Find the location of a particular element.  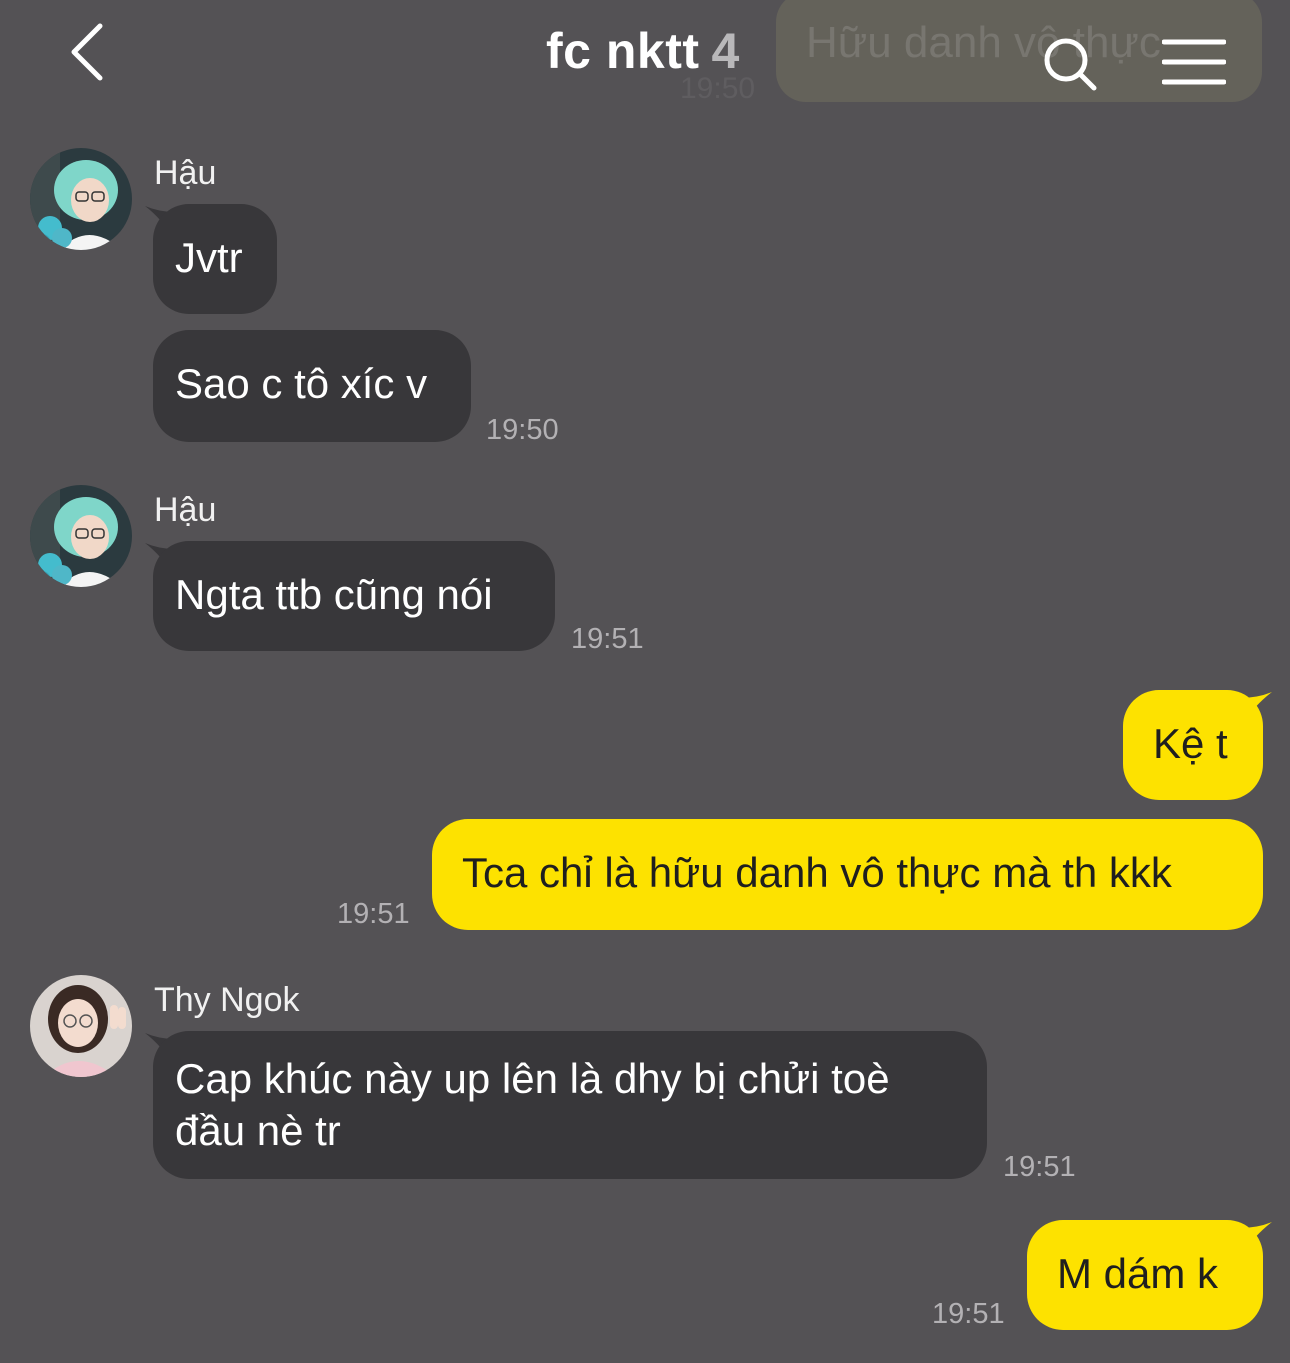

chat-header: Hữu danh vô thực fc nktt 4 19:50 is located at coordinates (645, 60).